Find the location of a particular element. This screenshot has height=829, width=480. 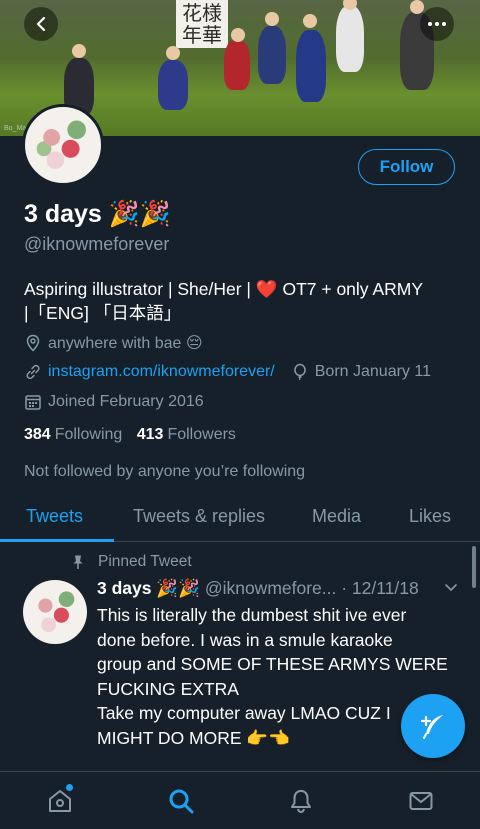

back-button is located at coordinates (41, 24).